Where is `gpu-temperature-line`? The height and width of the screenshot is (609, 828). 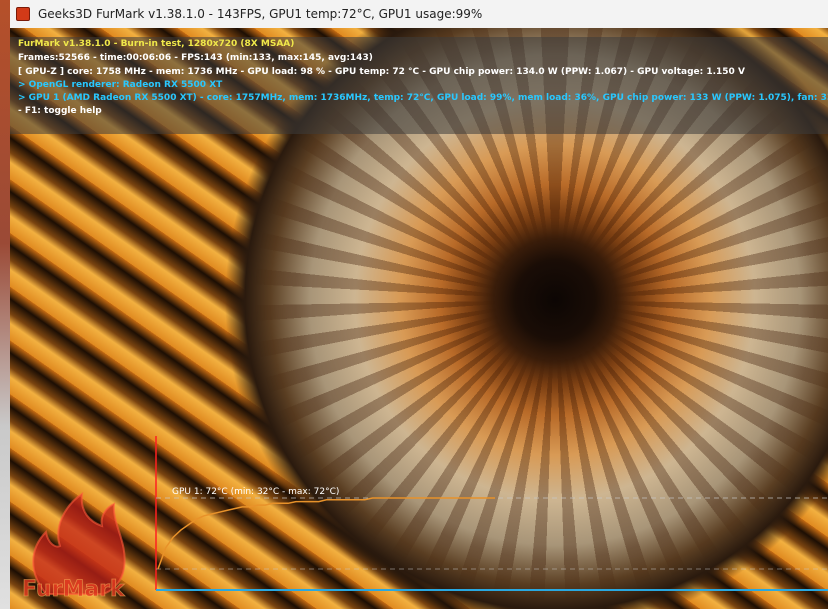 gpu-temperature-line is located at coordinates (326, 533).